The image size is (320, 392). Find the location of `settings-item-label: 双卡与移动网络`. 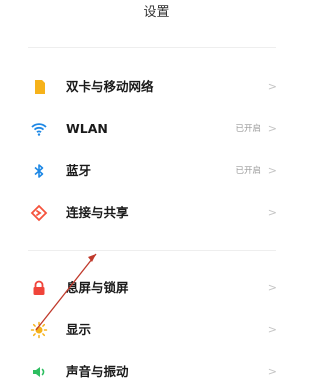

settings-item-label: 双卡与移动网络 is located at coordinates (110, 86).